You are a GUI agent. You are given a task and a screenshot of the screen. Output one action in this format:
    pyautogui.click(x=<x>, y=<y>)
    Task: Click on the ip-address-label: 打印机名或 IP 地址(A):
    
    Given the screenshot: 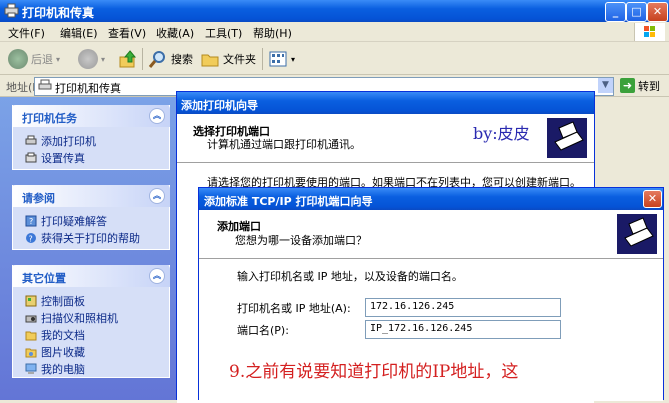 What is the action you would take?
    pyautogui.click(x=294, y=308)
    